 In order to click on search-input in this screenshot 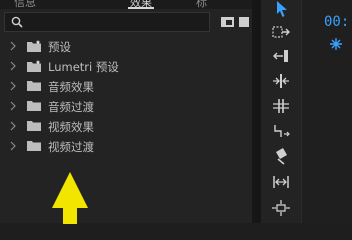, I will do `click(107, 22)`.